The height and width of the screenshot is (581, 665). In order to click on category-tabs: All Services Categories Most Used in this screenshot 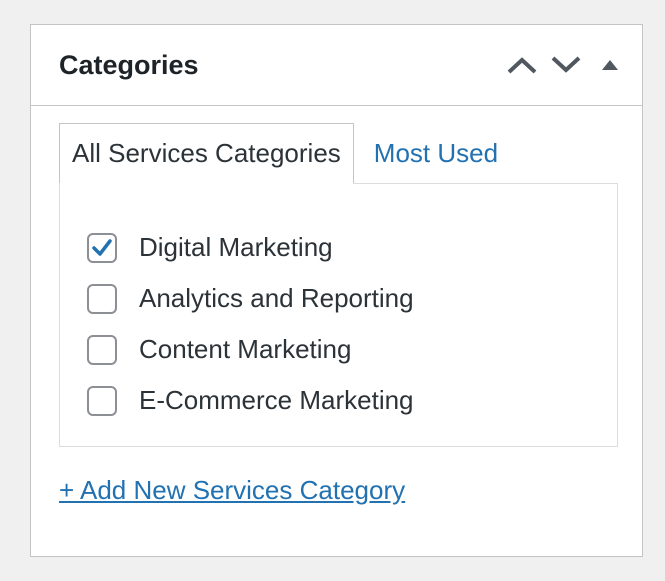, I will do `click(288, 153)`.